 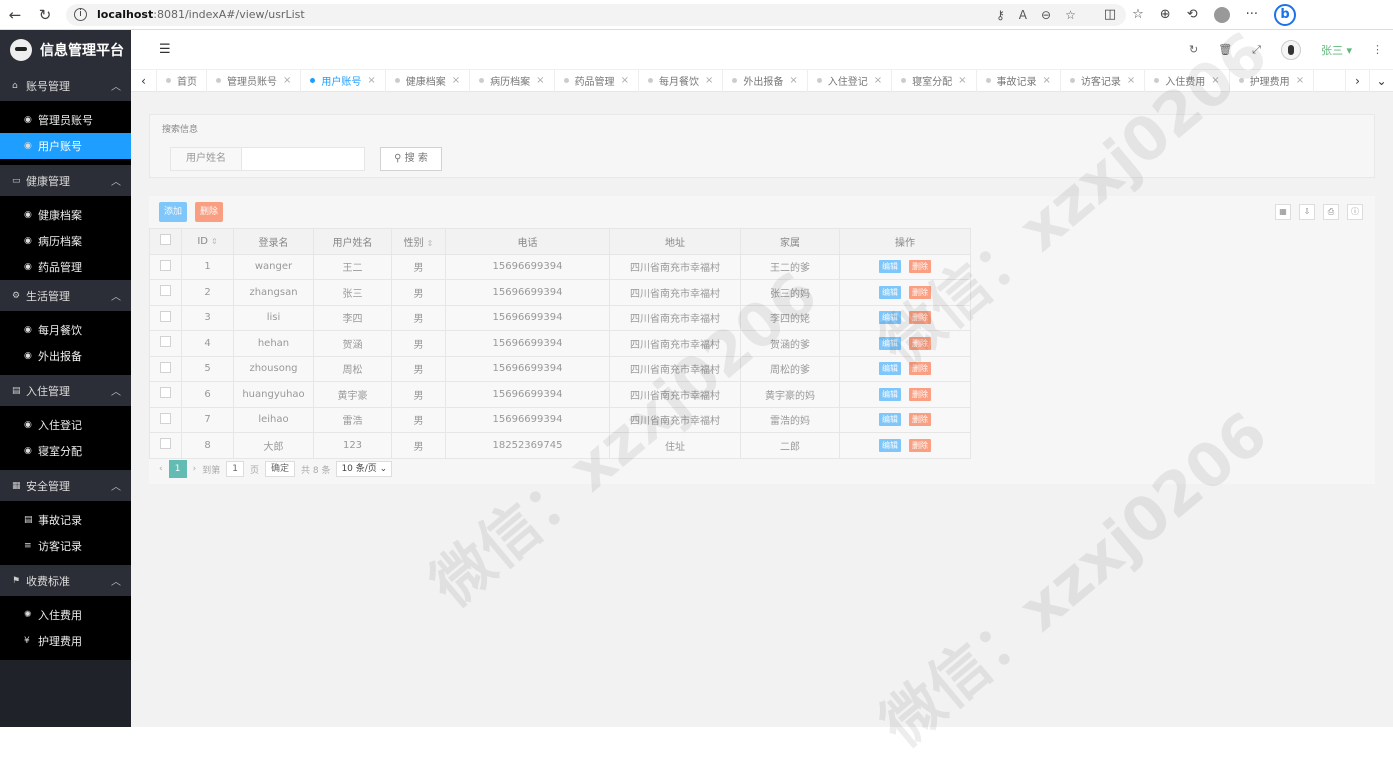 What do you see at coordinates (1110, 14) in the screenshot?
I see `split-screen-icon: ◫` at bounding box center [1110, 14].